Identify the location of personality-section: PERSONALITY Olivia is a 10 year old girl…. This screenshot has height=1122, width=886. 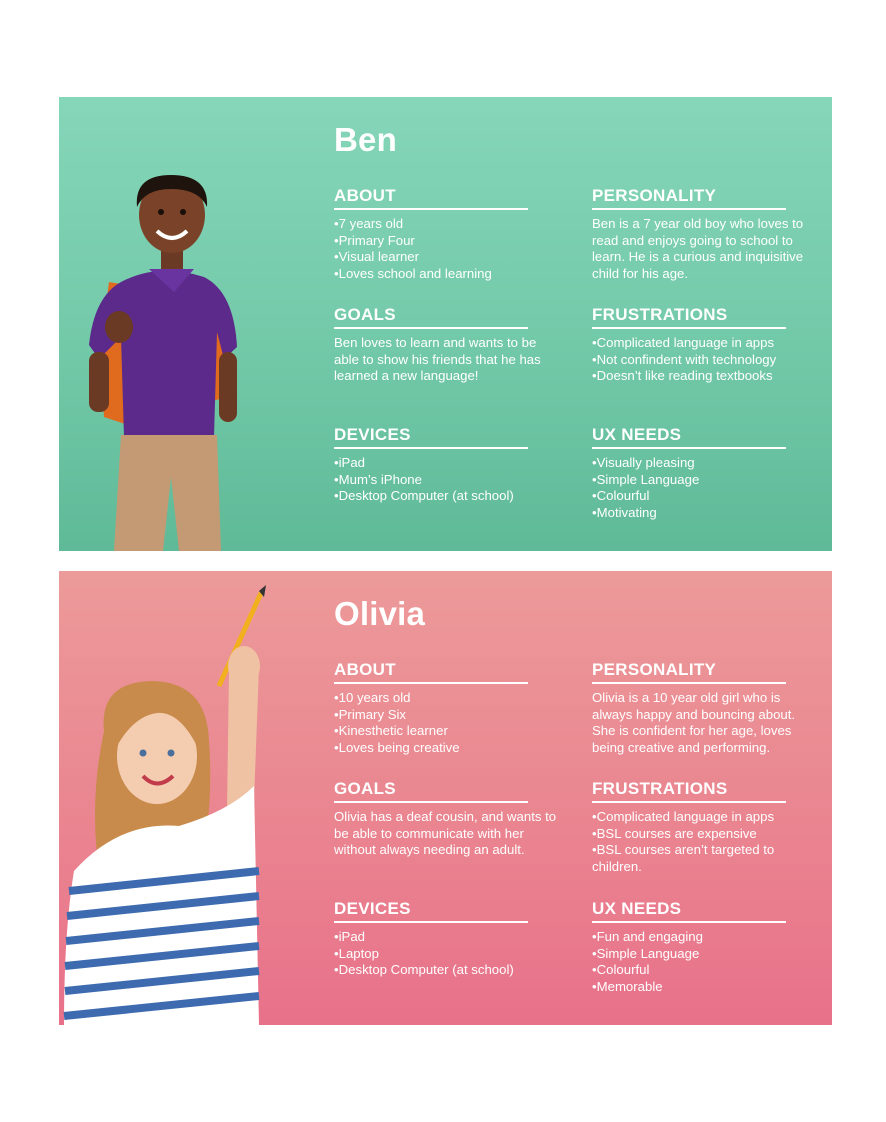
(703, 708).